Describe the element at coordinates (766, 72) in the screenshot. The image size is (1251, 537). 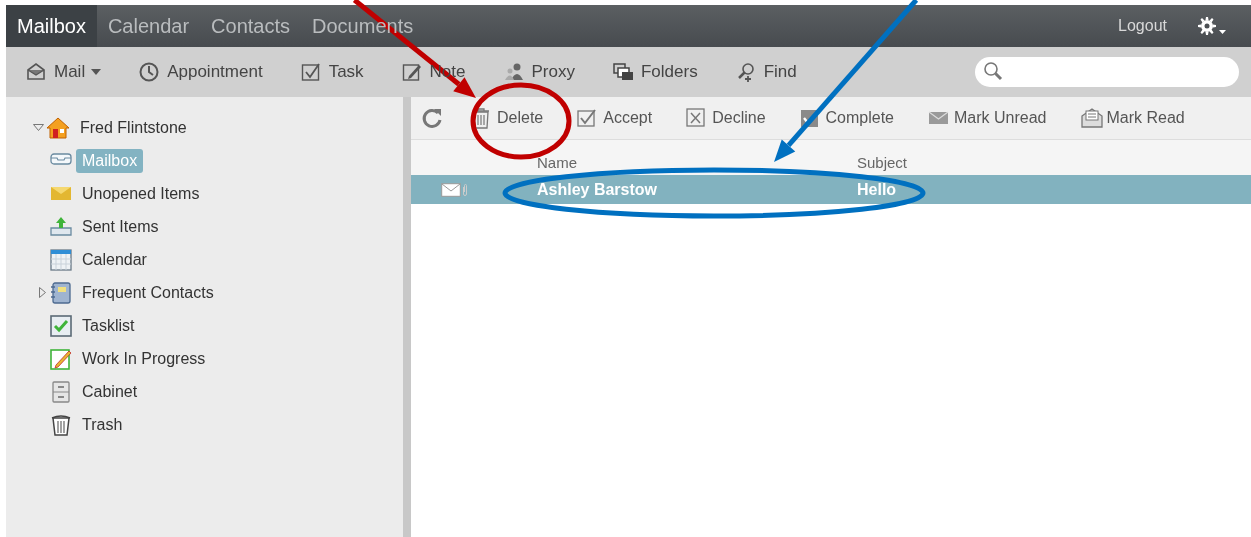
I see `find-button: Find` at that location.